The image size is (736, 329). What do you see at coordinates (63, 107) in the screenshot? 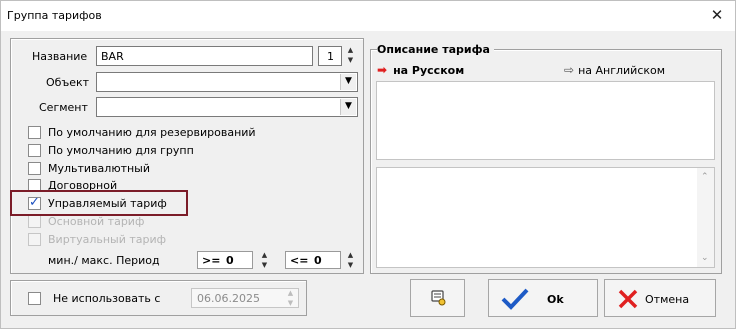
I see `segment-label: Сегмент` at bounding box center [63, 107].